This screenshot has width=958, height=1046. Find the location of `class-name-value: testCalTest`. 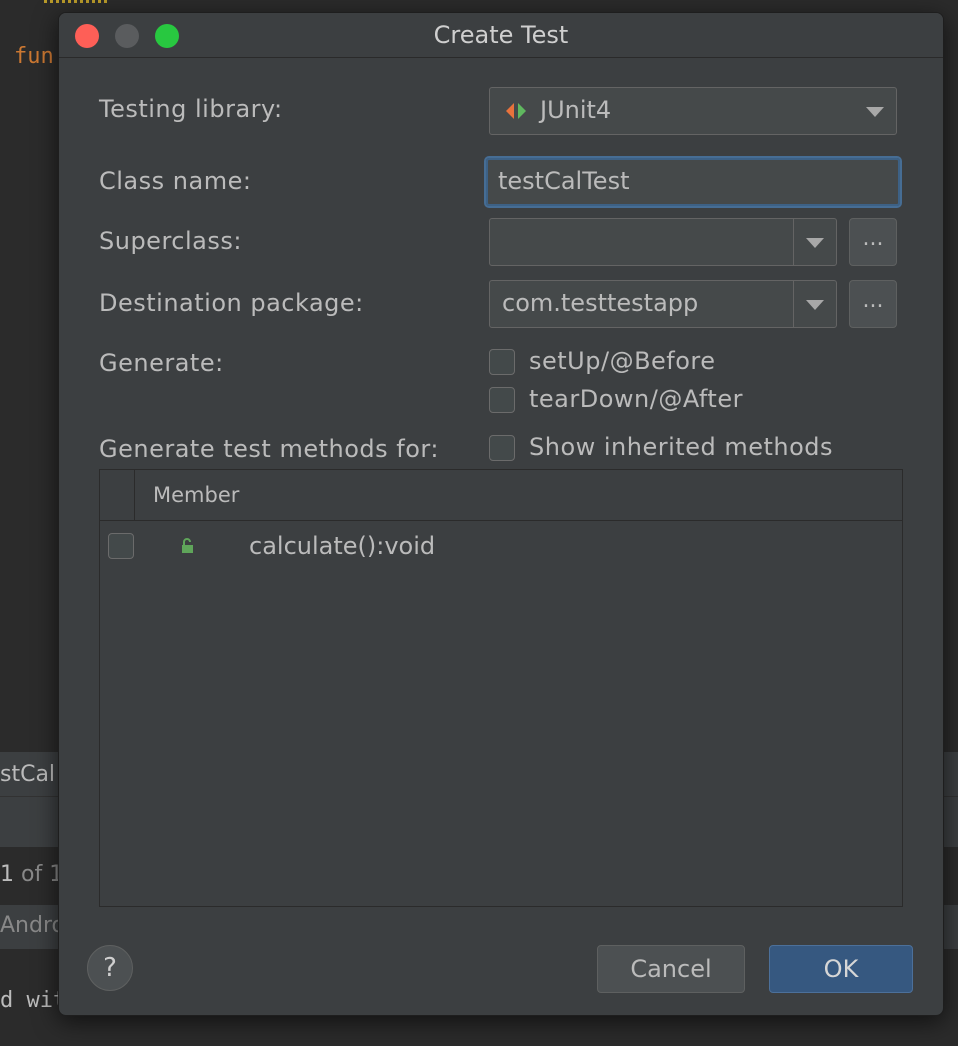

class-name-value: testCalTest is located at coordinates (564, 181).